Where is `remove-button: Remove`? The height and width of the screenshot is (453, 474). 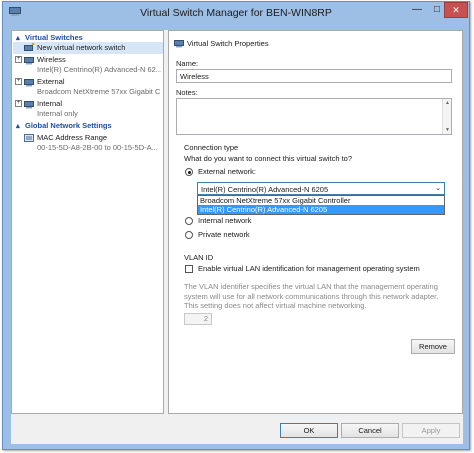 remove-button: Remove is located at coordinates (433, 346).